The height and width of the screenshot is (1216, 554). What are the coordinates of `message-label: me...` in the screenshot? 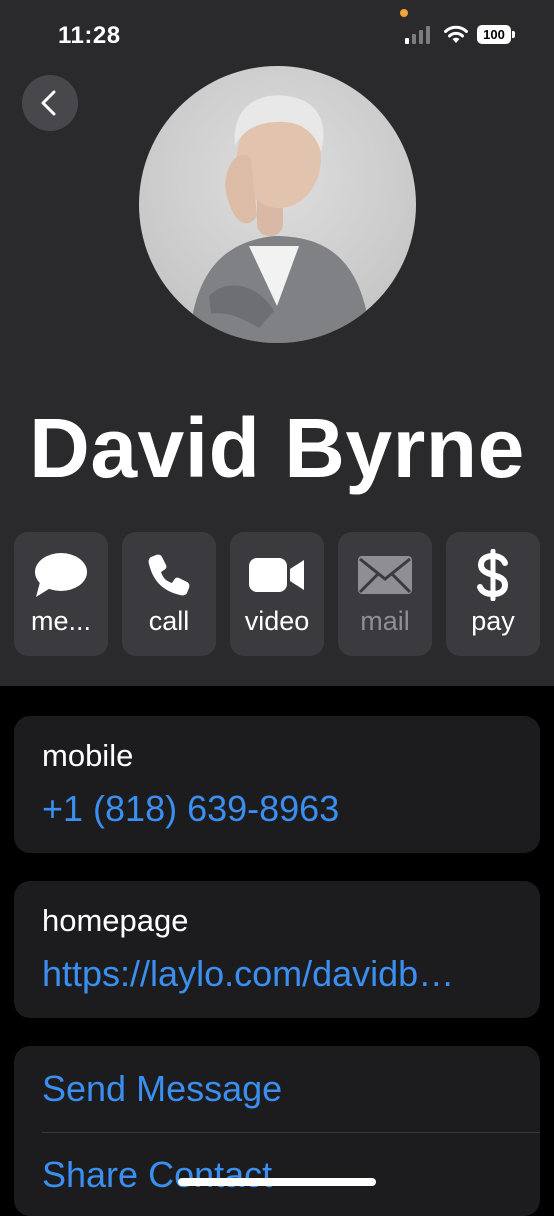 It's located at (60, 621).